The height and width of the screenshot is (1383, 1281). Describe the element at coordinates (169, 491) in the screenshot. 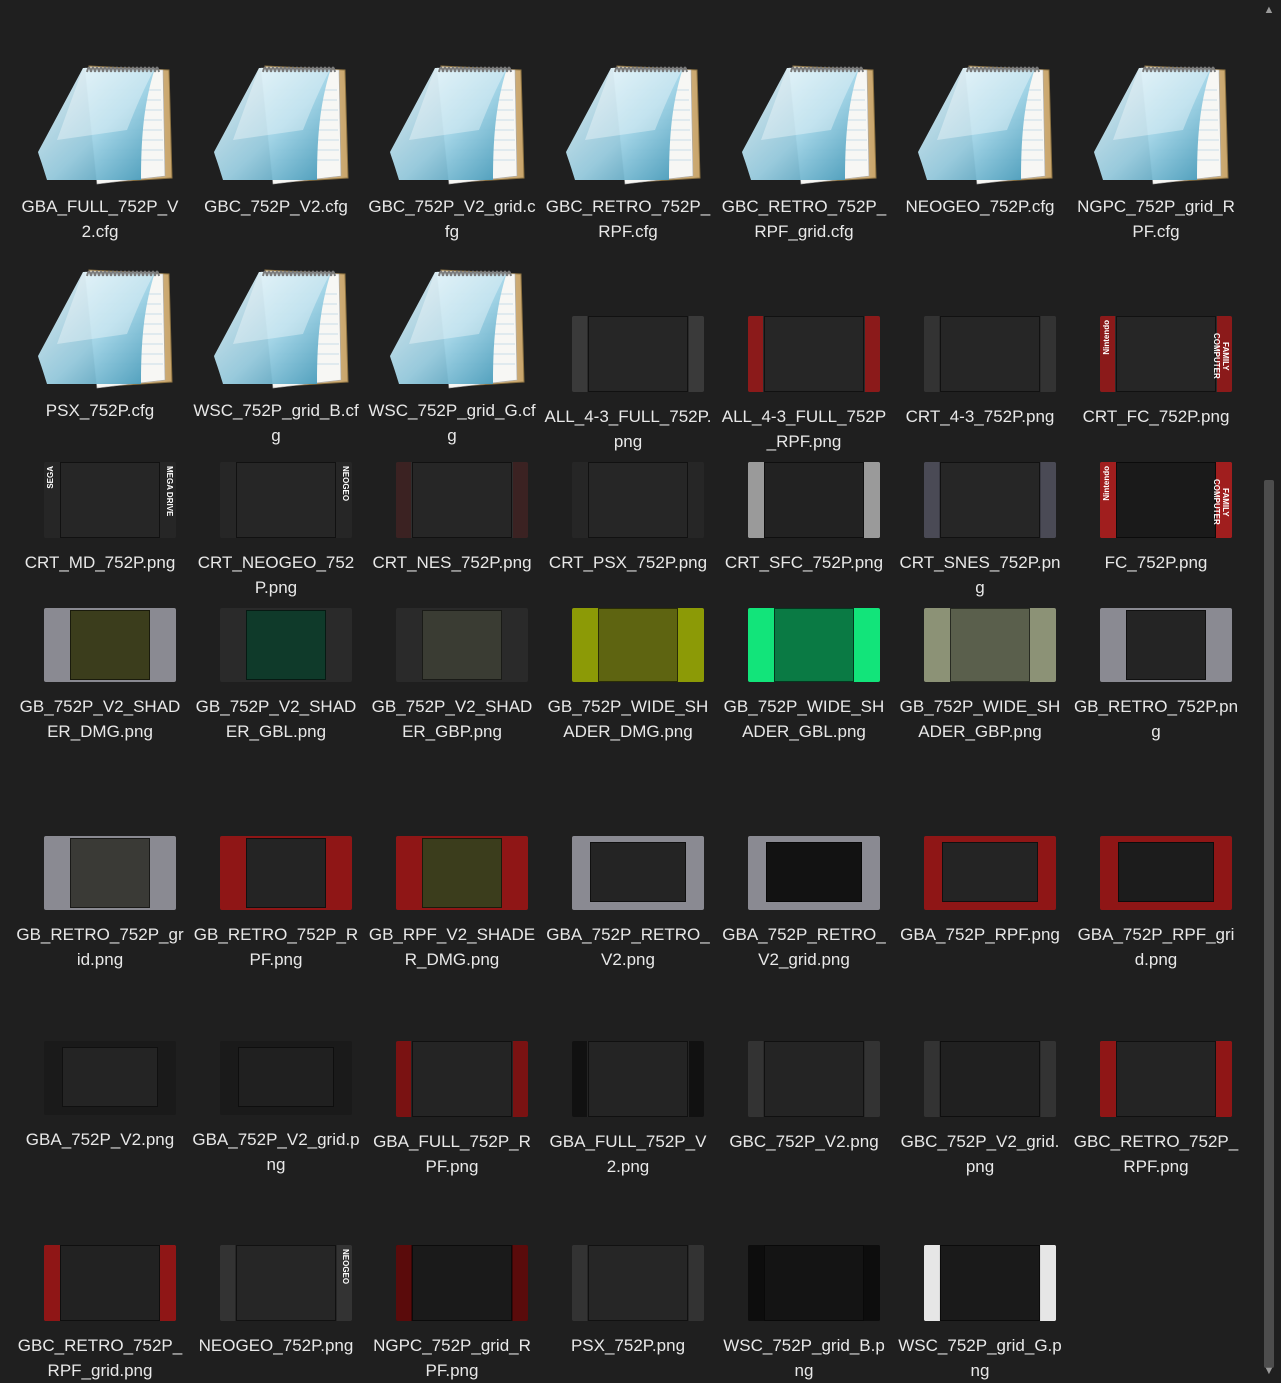

I see `right-bezel-label: MEGA DRIVE` at that location.